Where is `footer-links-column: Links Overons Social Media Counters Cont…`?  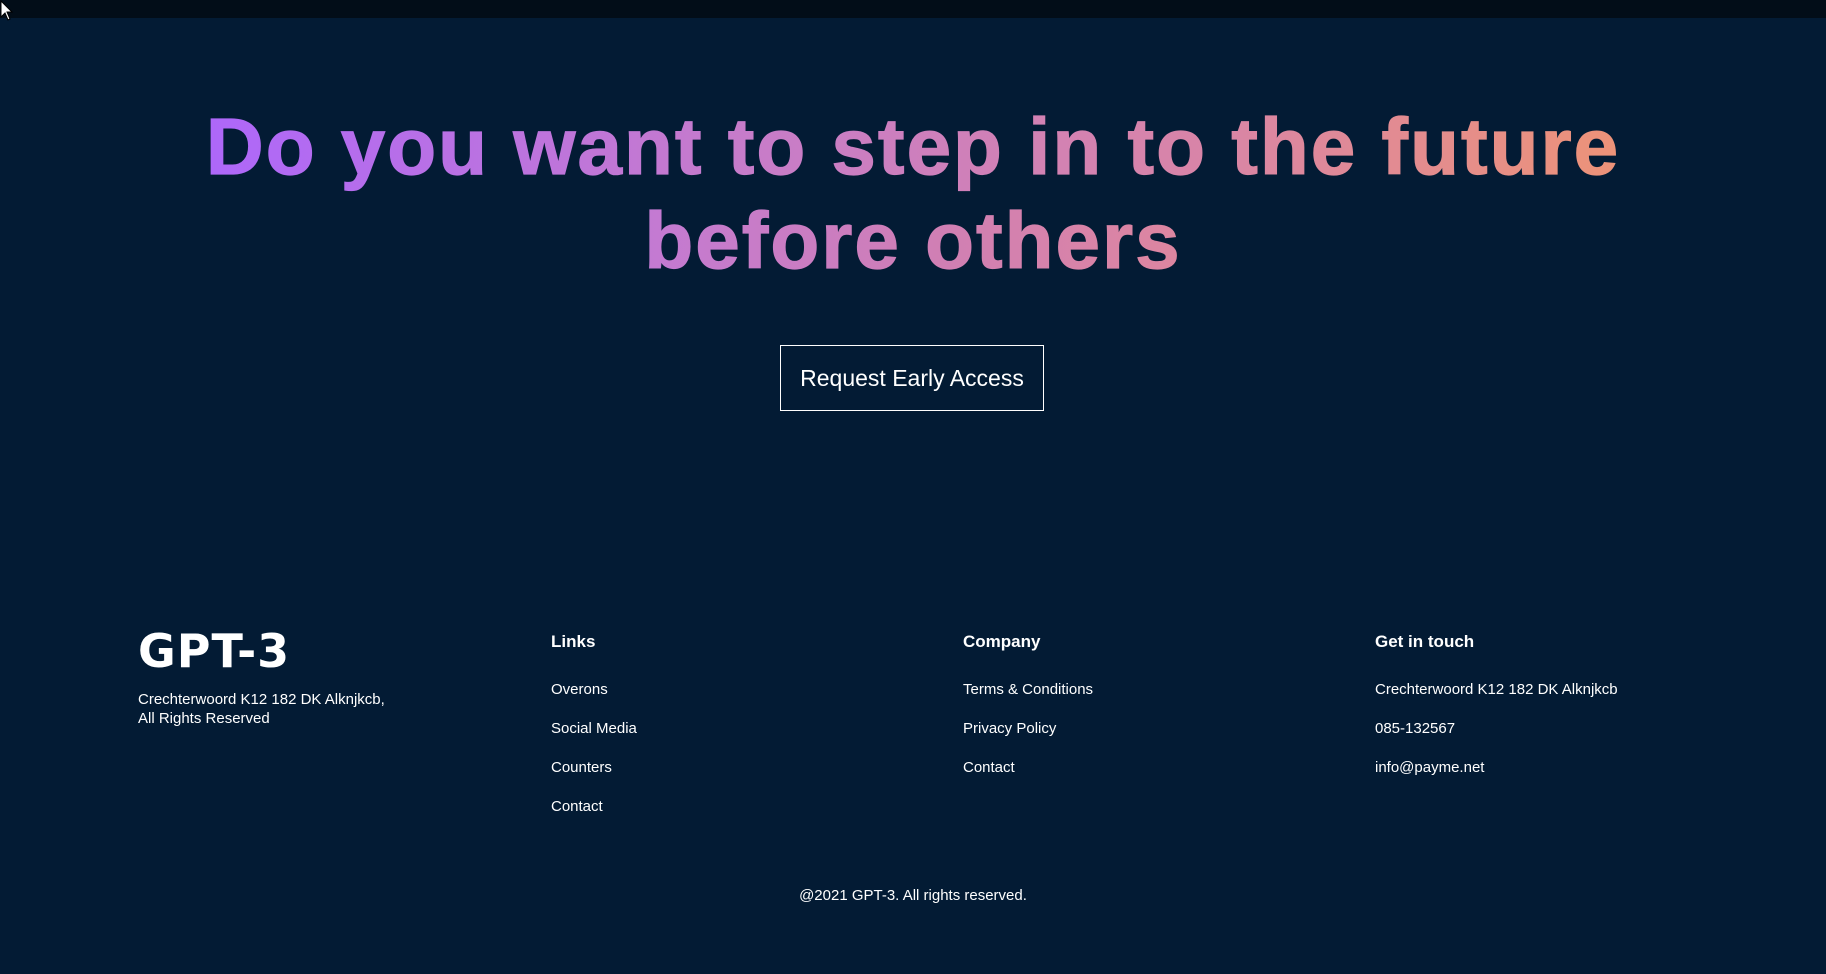 footer-links-column: Links Overons Social Media Counters Cont… is located at coordinates (594, 733).